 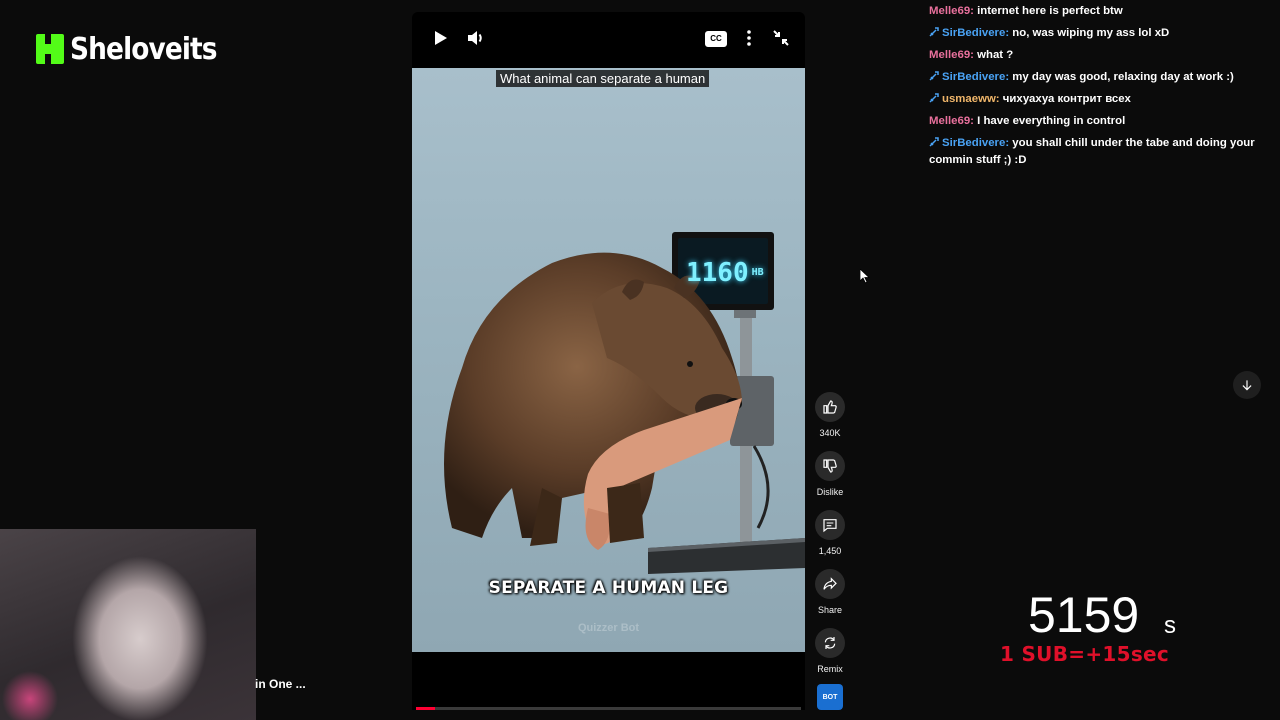 What do you see at coordinates (624, 403) in the screenshot?
I see `bear-on-scale-illustration` at bounding box center [624, 403].